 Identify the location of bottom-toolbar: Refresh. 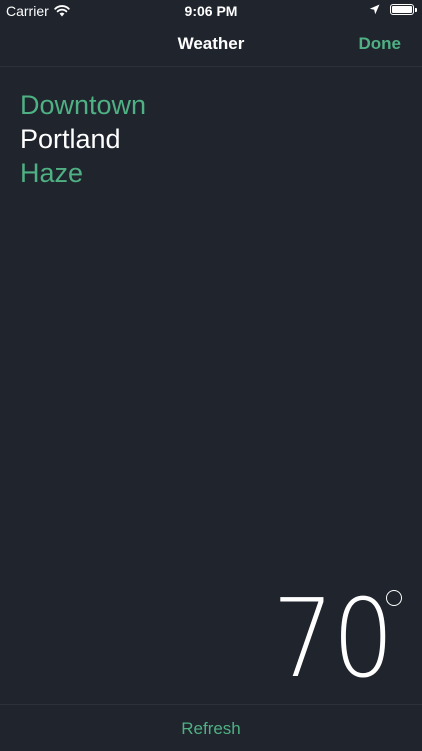
(211, 727).